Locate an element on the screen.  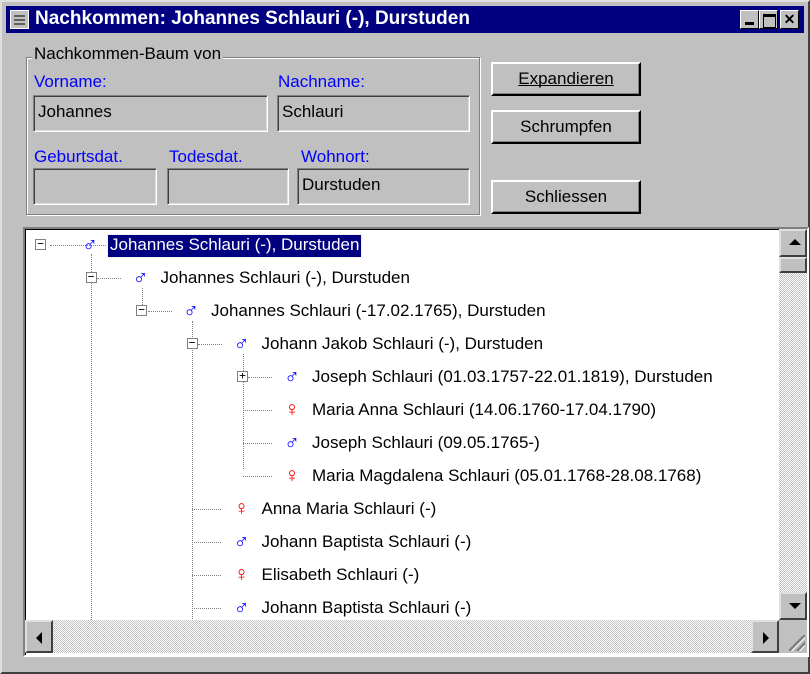
down-arrow-icon is located at coordinates (795, 606).